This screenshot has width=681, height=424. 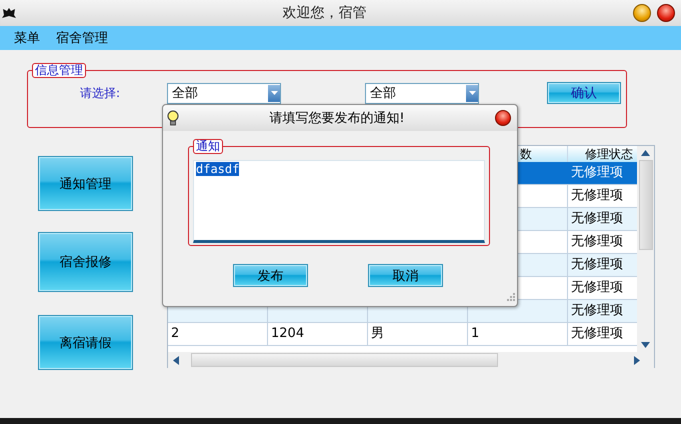 What do you see at coordinates (9, 13) in the screenshot?
I see `app-icon` at bounding box center [9, 13].